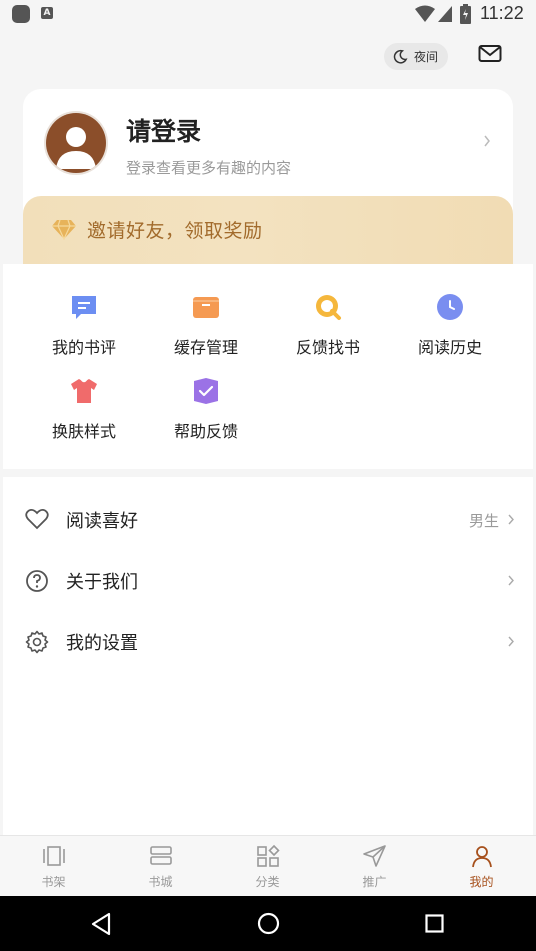  I want to click on list-item-about-us: 关于我们, so click(268, 580).